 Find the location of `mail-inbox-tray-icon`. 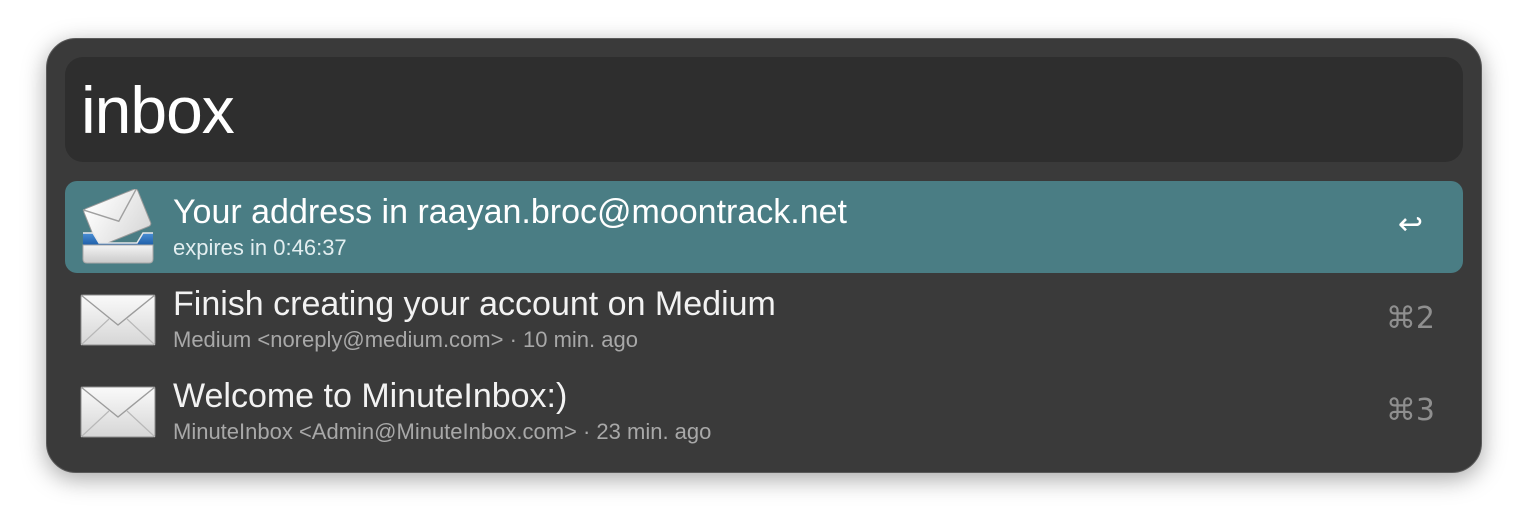

mail-inbox-tray-icon is located at coordinates (118, 226).